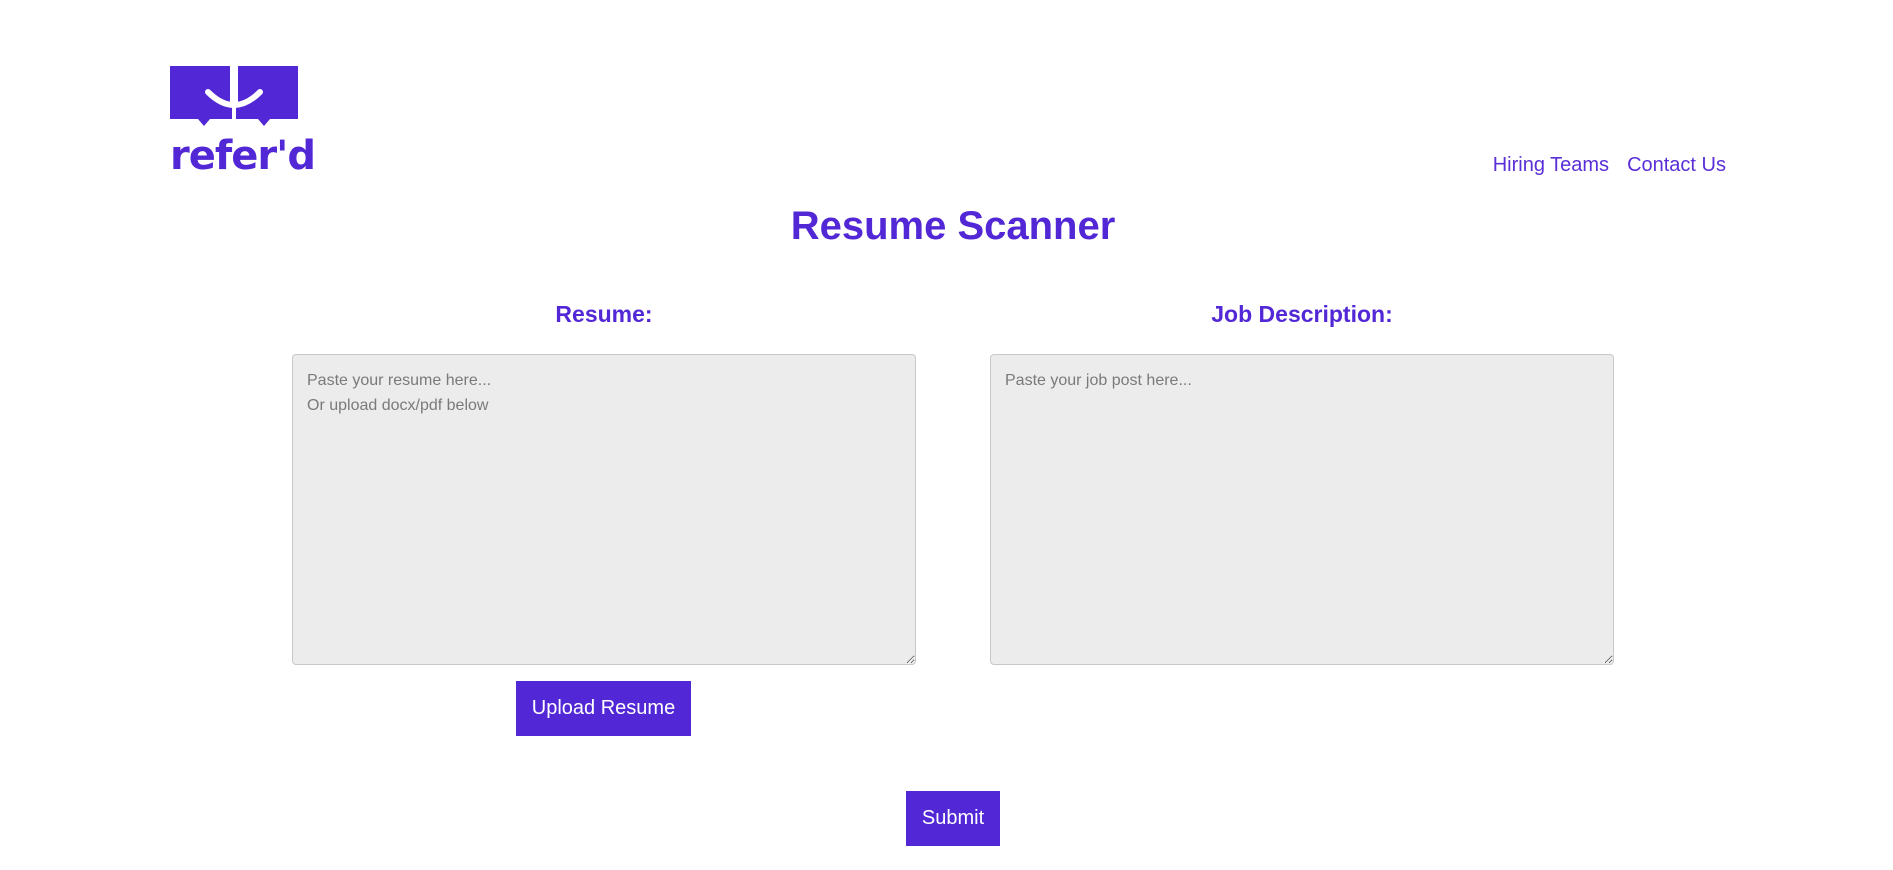  Describe the element at coordinates (1302, 314) in the screenshot. I see `job-description-label: Job Description:` at that location.